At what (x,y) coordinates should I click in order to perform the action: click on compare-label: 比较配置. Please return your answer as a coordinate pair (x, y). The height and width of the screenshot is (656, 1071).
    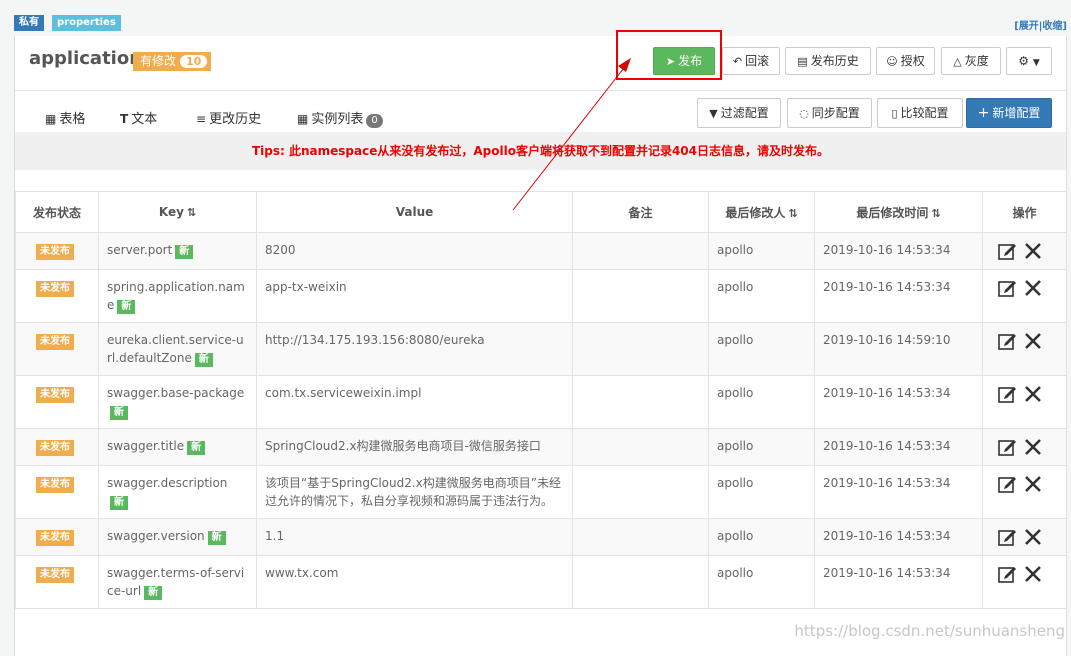
    Looking at the image, I should click on (924, 113).